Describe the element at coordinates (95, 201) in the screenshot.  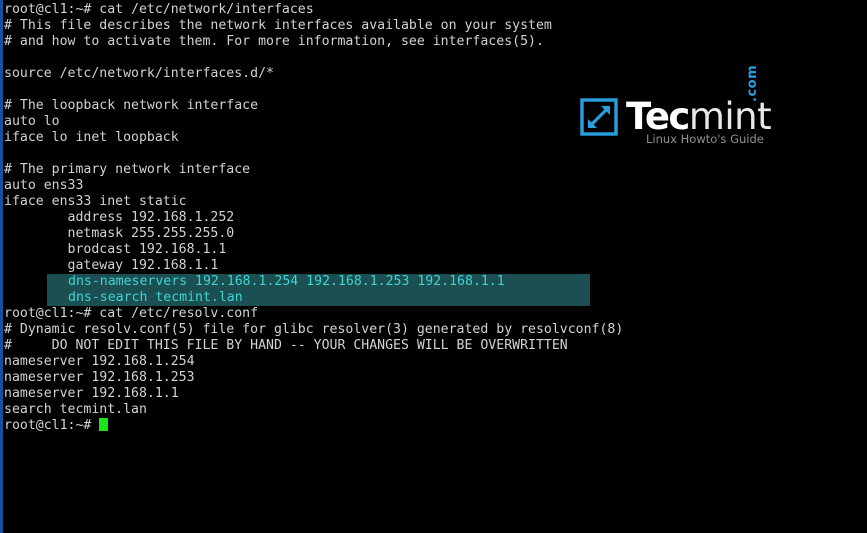
I see `terminal-line-iface-ens33: iface ens33 inet static` at that location.